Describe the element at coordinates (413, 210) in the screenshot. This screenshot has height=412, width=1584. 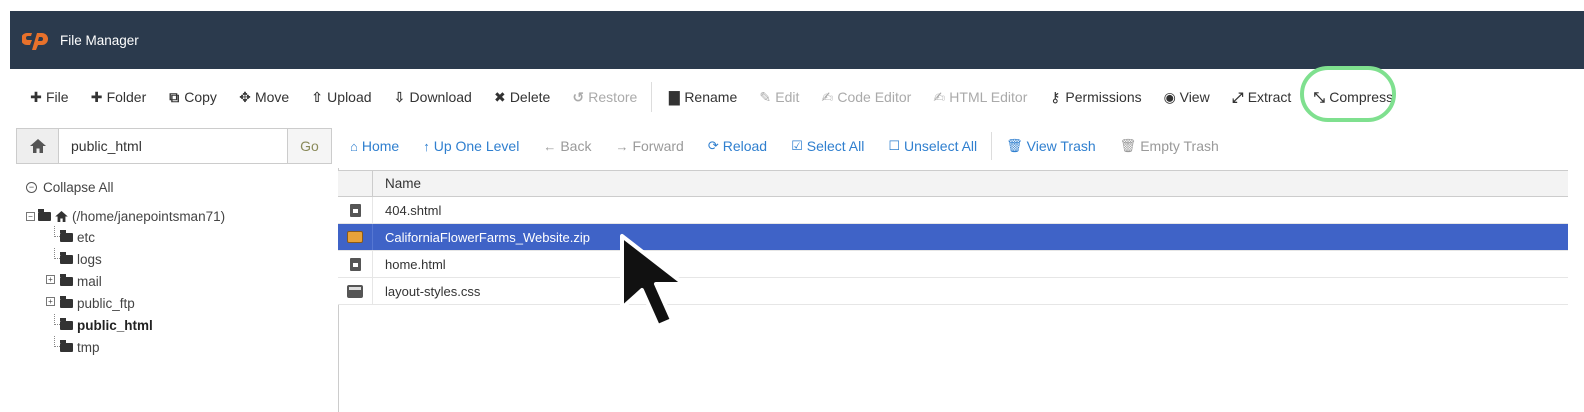
I see `file-name: 404.shtml` at that location.